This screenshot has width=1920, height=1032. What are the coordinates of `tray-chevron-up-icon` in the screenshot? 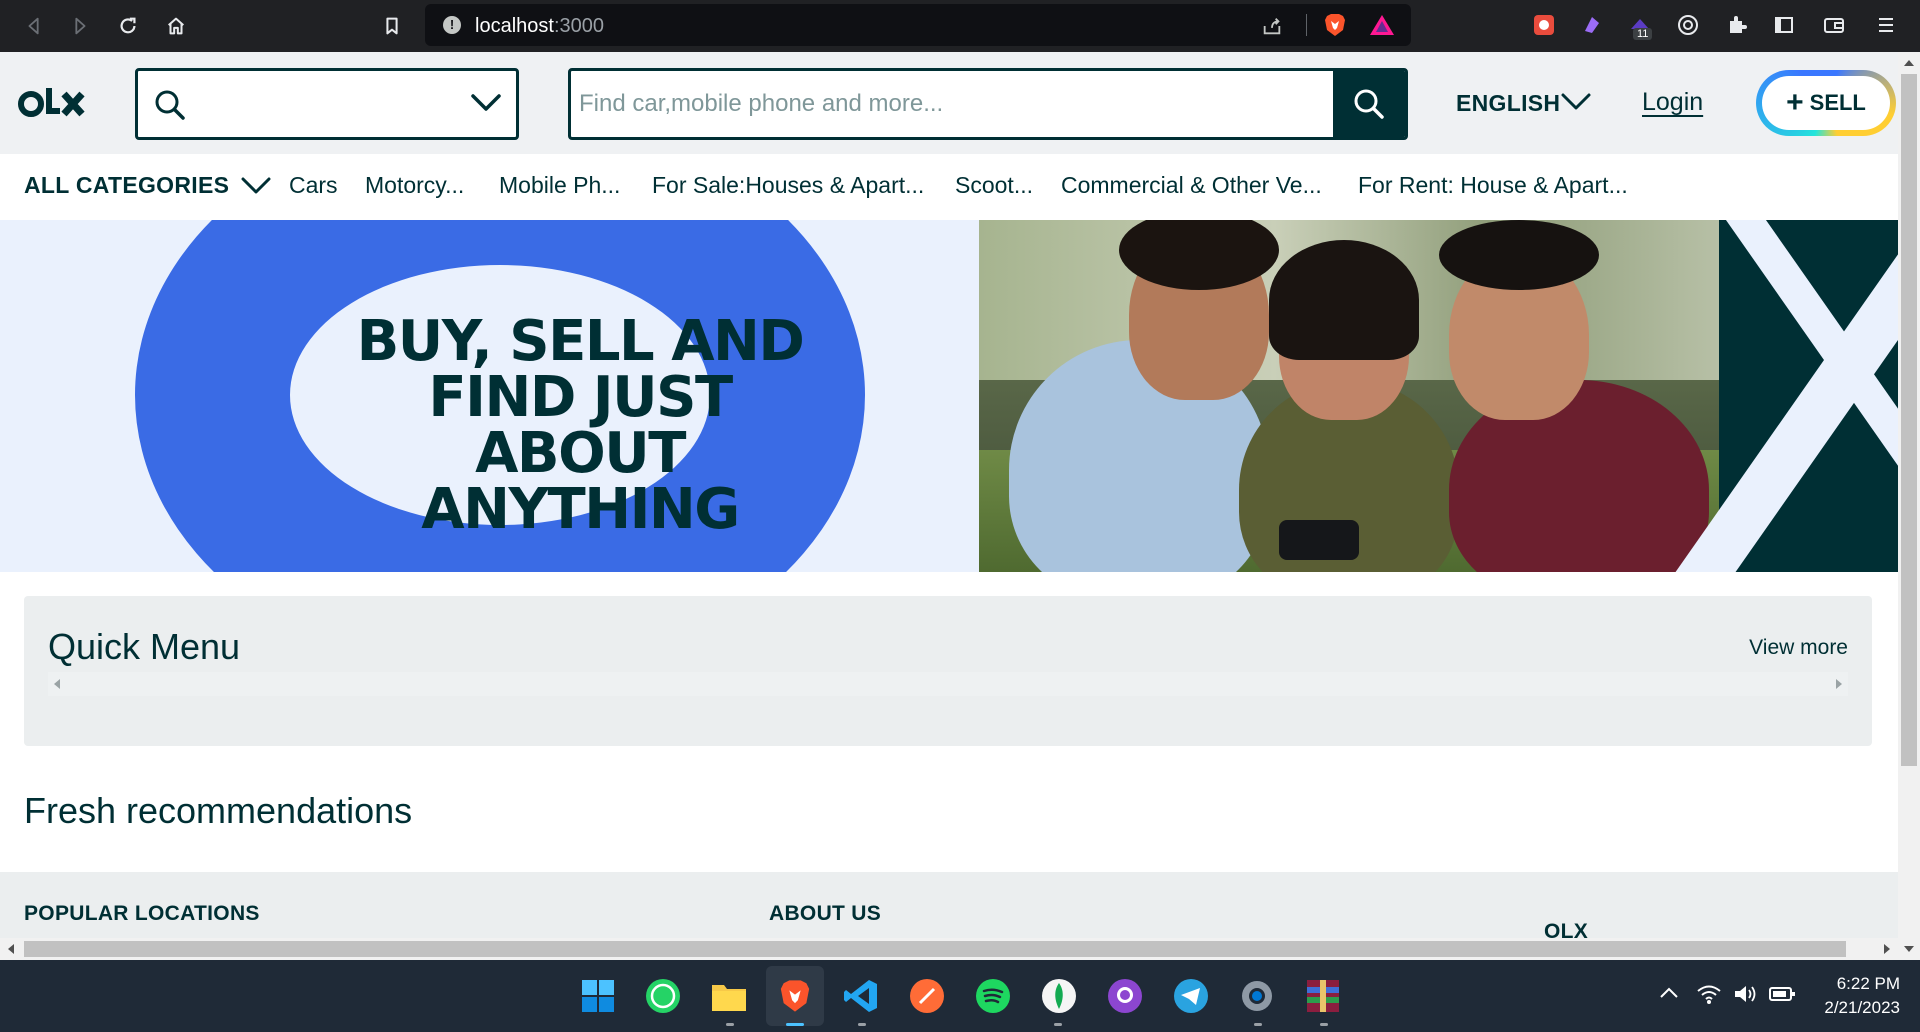 It's located at (1669, 995).